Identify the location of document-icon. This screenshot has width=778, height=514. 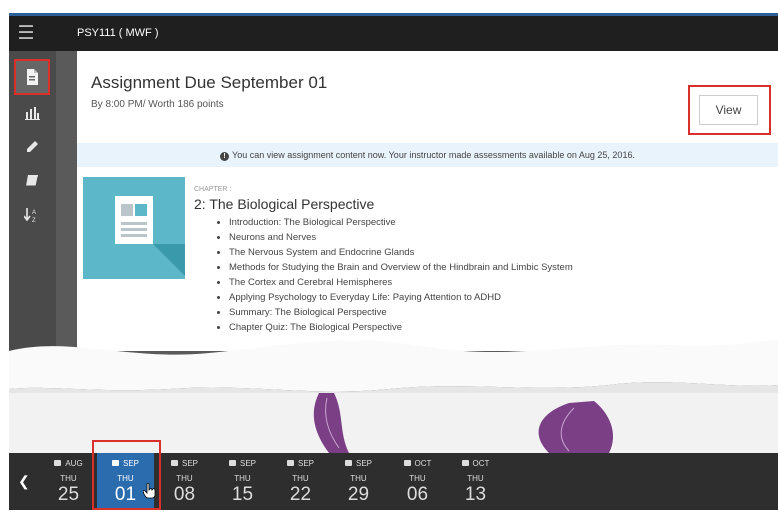
(32, 77).